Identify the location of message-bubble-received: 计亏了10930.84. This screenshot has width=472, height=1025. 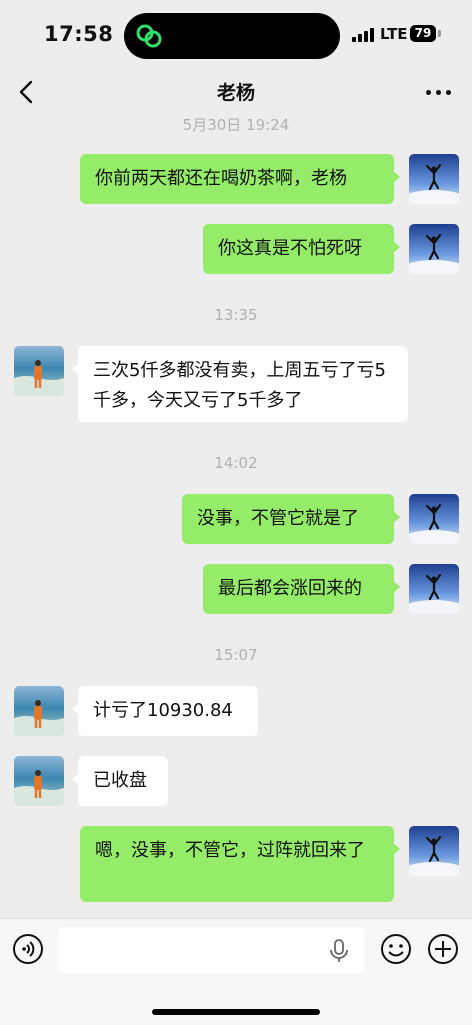
(165, 711).